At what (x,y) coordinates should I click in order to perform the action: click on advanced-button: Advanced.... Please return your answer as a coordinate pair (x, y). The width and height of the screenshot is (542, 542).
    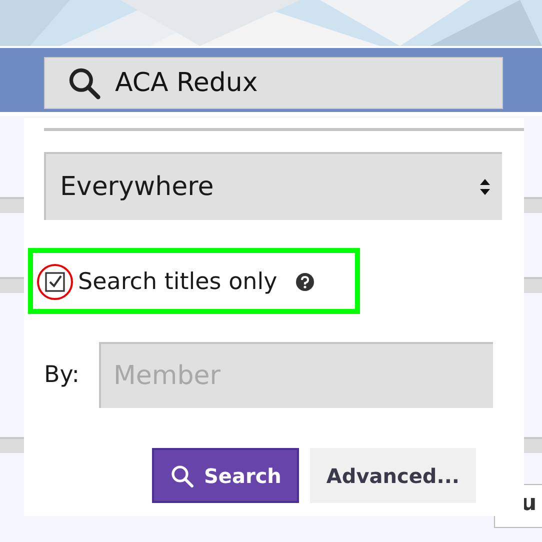
    Looking at the image, I should click on (393, 475).